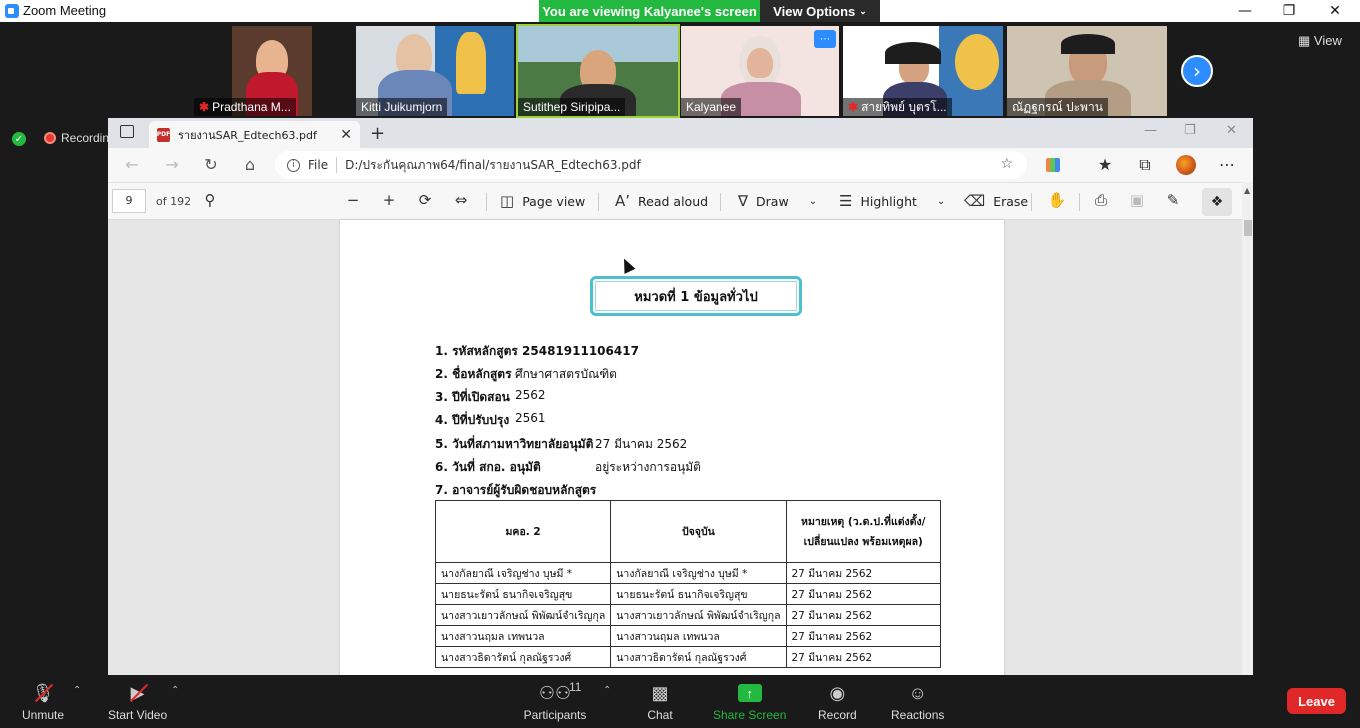 This screenshot has height=728, width=1360. What do you see at coordinates (132, 164) in the screenshot?
I see `back-arrow-icon: ←` at bounding box center [132, 164].